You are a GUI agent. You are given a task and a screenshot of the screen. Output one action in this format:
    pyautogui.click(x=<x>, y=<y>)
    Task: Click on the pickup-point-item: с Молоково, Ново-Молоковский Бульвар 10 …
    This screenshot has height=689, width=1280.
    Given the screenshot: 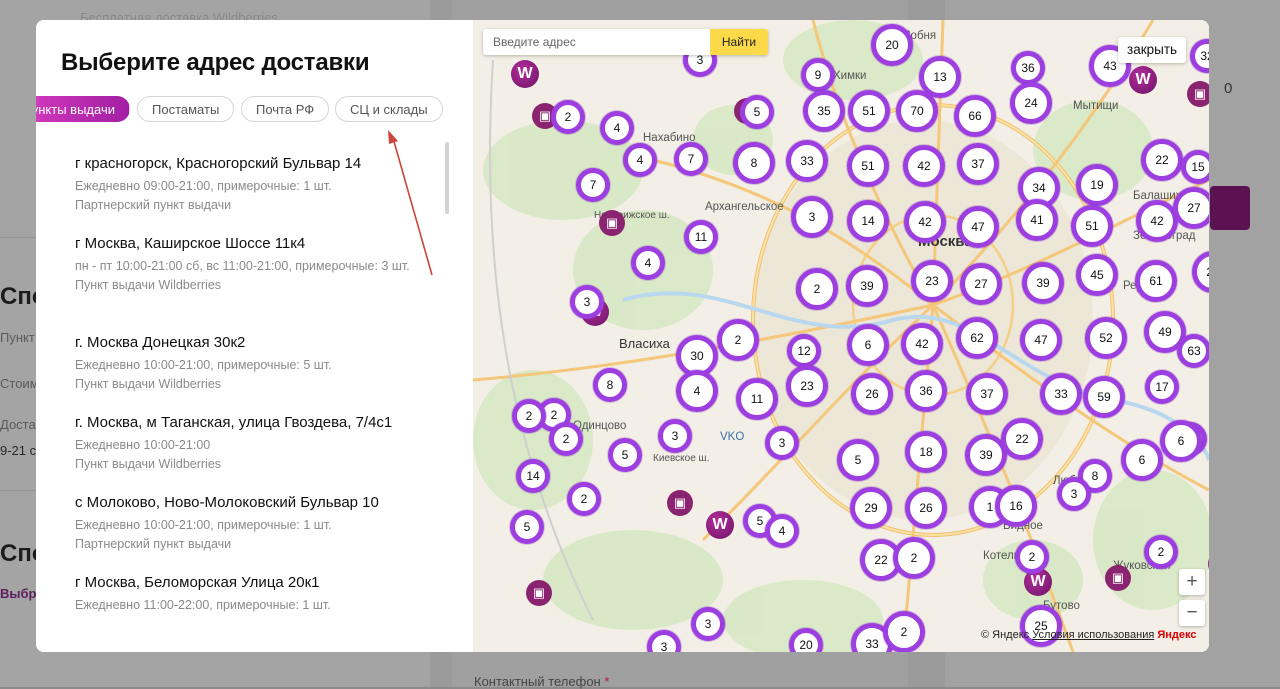 What is the action you would take?
    pyautogui.click(x=247, y=523)
    